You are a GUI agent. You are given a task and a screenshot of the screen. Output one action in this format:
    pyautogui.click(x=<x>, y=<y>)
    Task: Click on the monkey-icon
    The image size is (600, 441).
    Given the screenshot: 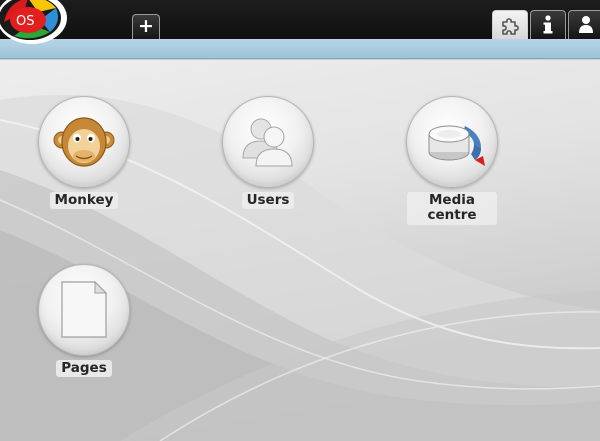 What is the action you would take?
    pyautogui.click(x=84, y=142)
    